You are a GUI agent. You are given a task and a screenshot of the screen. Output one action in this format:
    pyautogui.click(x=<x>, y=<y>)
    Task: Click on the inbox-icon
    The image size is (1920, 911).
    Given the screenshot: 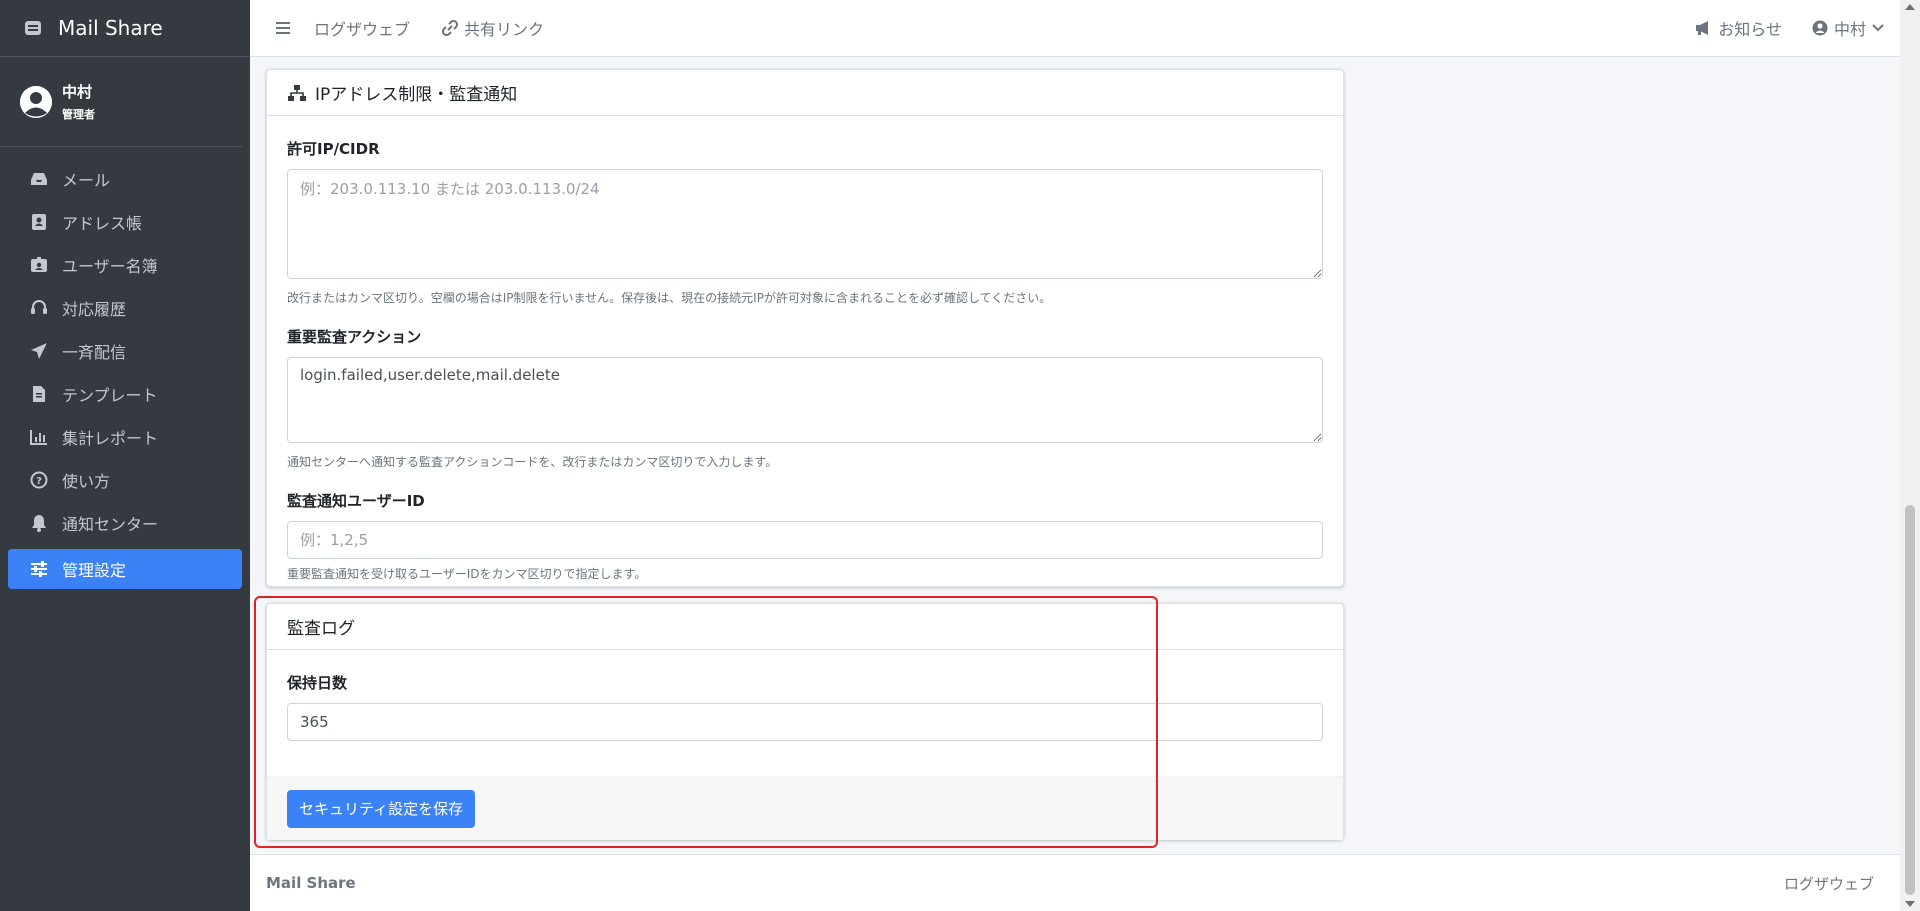 What is the action you would take?
    pyautogui.click(x=39, y=179)
    